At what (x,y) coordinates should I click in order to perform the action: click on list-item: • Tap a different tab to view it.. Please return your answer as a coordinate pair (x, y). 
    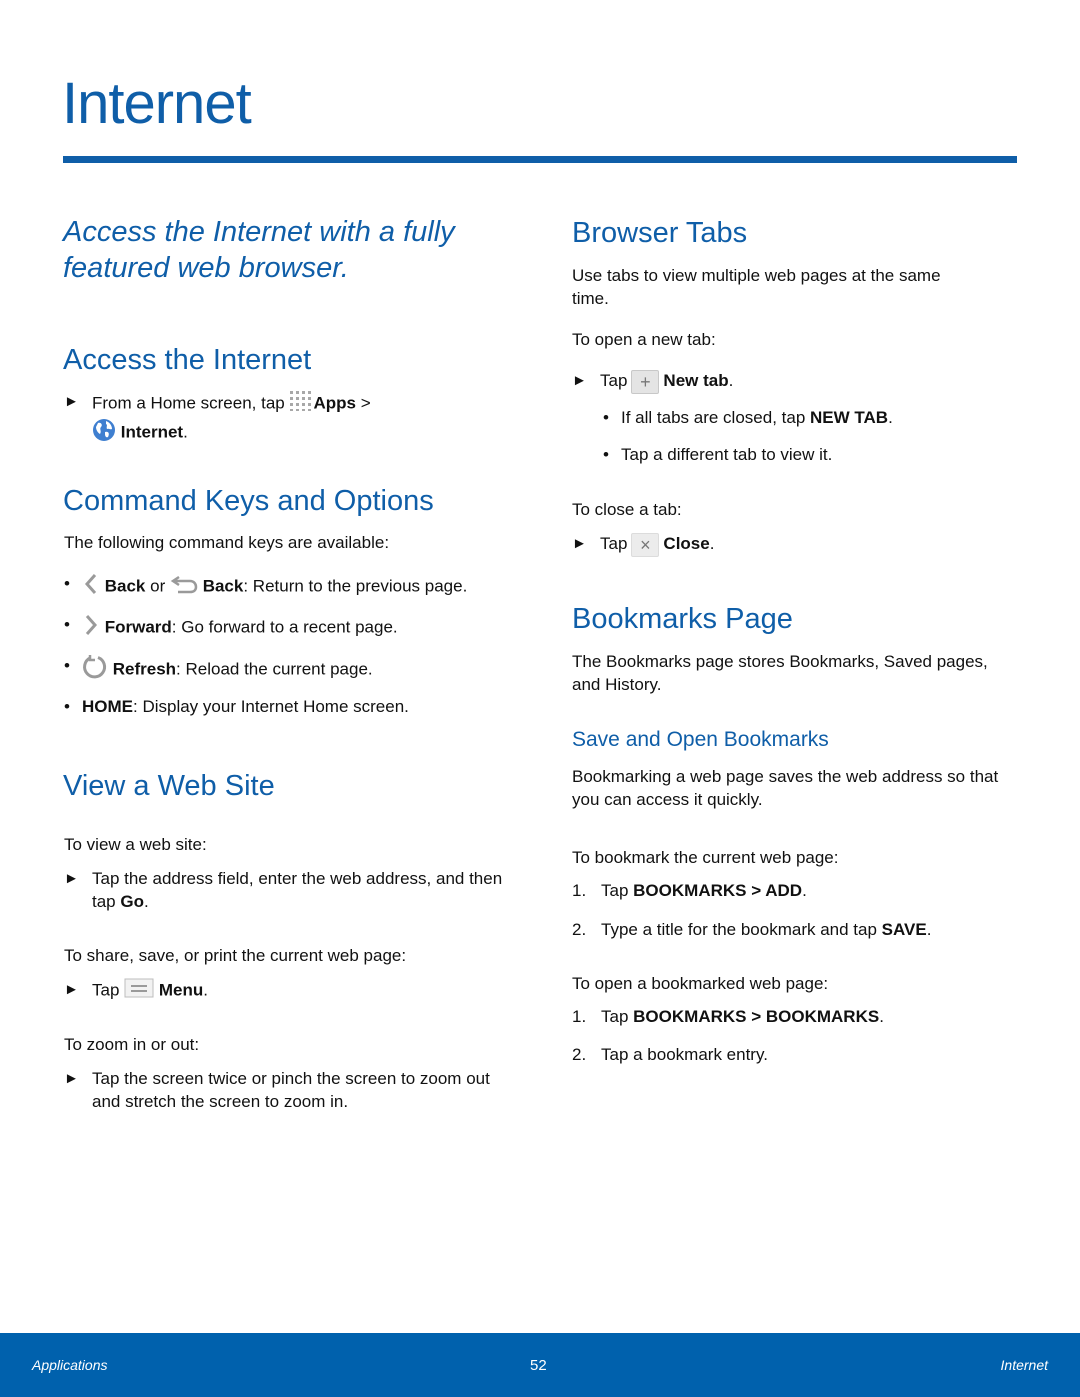
    Looking at the image, I should click on (718, 454).